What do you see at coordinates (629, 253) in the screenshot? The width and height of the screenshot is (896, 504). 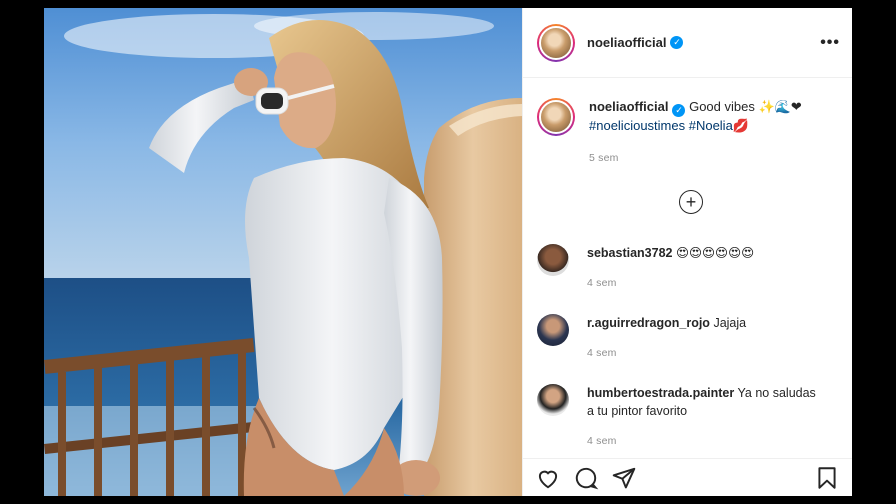 I see `commenter-username: sebastian3782` at bounding box center [629, 253].